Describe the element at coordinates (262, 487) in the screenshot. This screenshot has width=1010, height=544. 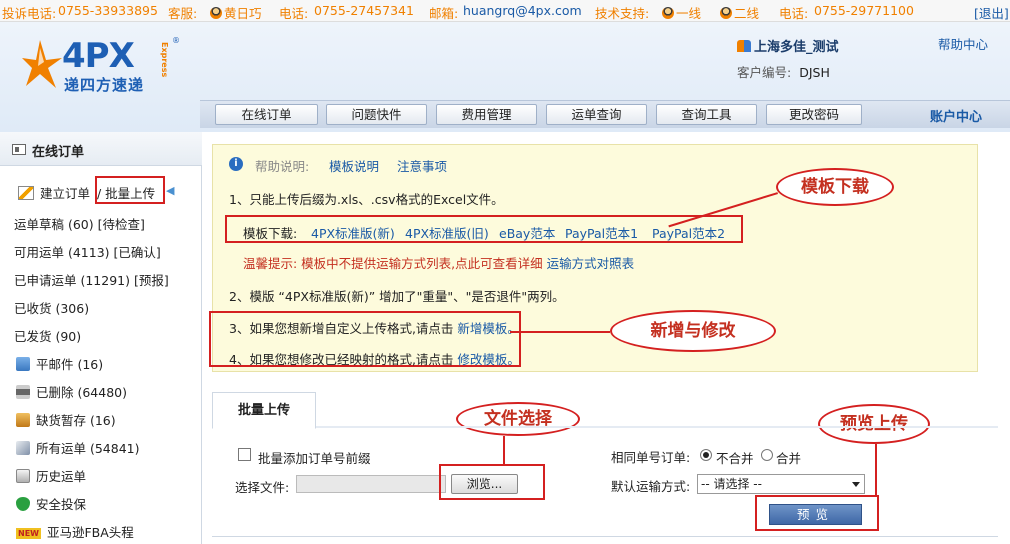
I see `select-file-label: 选择文件:` at that location.